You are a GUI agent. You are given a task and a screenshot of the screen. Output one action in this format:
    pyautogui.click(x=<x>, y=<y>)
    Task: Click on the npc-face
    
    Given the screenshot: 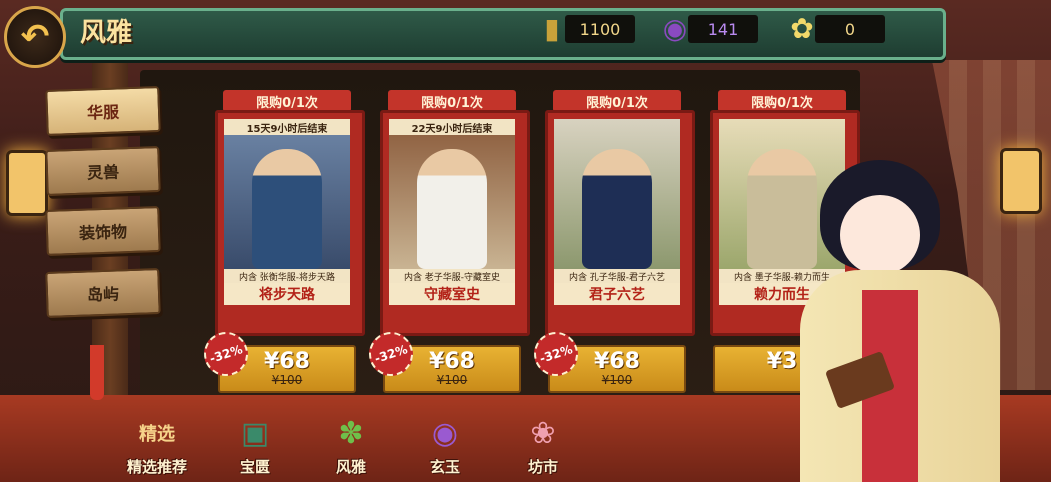 What is the action you would take?
    pyautogui.click(x=880, y=235)
    